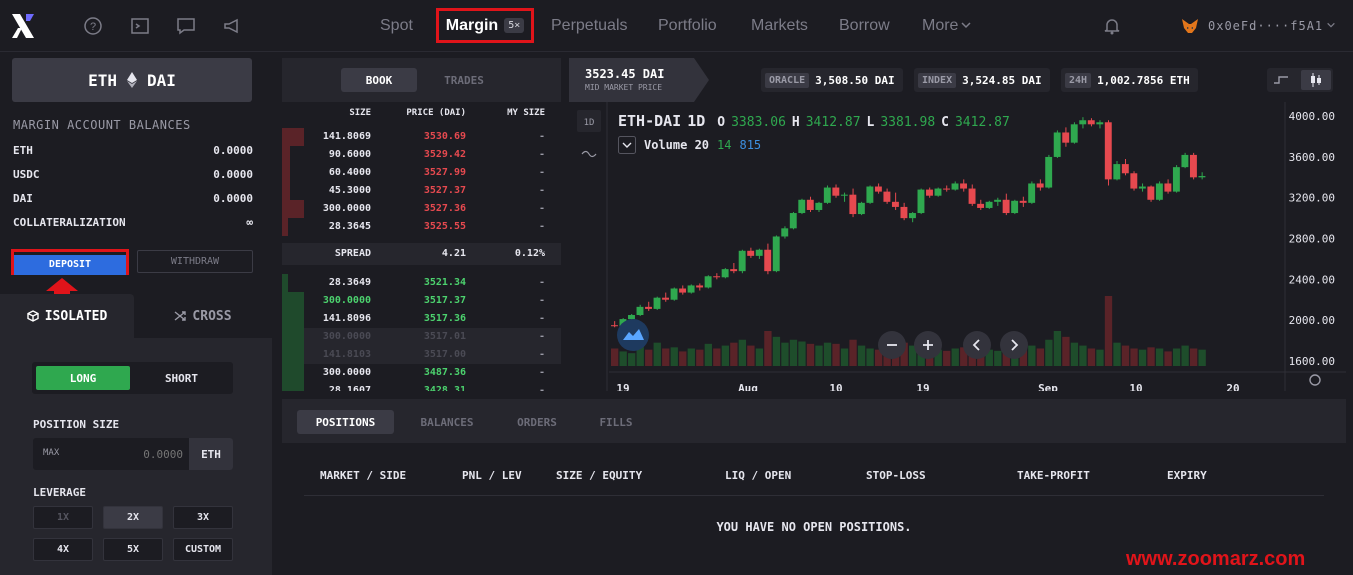 The height and width of the screenshot is (575, 1353). I want to click on candle-chart-button, so click(1316, 80).